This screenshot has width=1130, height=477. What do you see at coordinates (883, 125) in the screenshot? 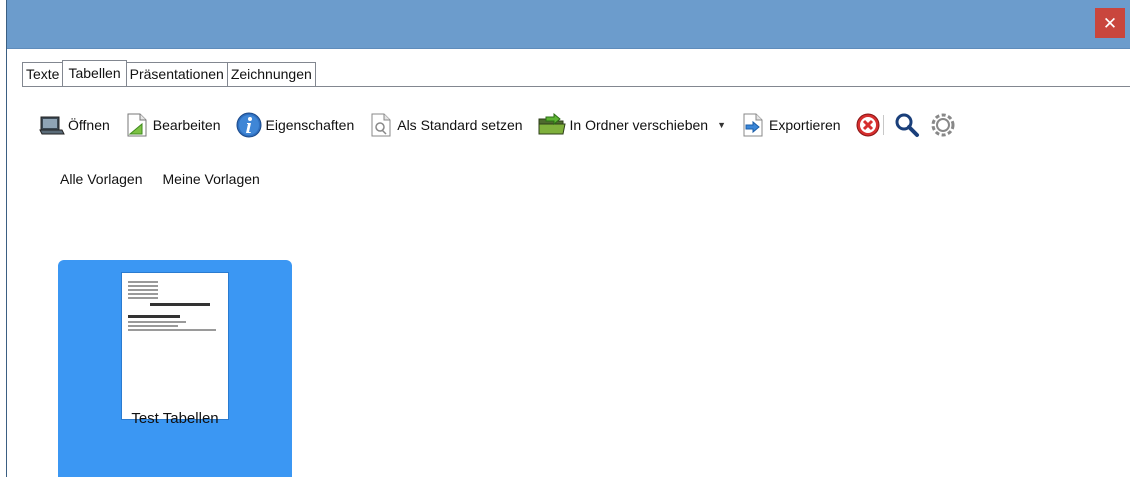
I see `toolbar-separator` at bounding box center [883, 125].